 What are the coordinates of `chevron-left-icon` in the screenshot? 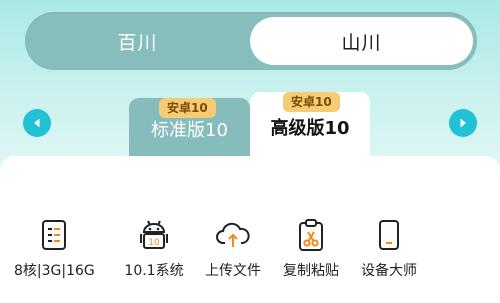 It's located at (37, 123).